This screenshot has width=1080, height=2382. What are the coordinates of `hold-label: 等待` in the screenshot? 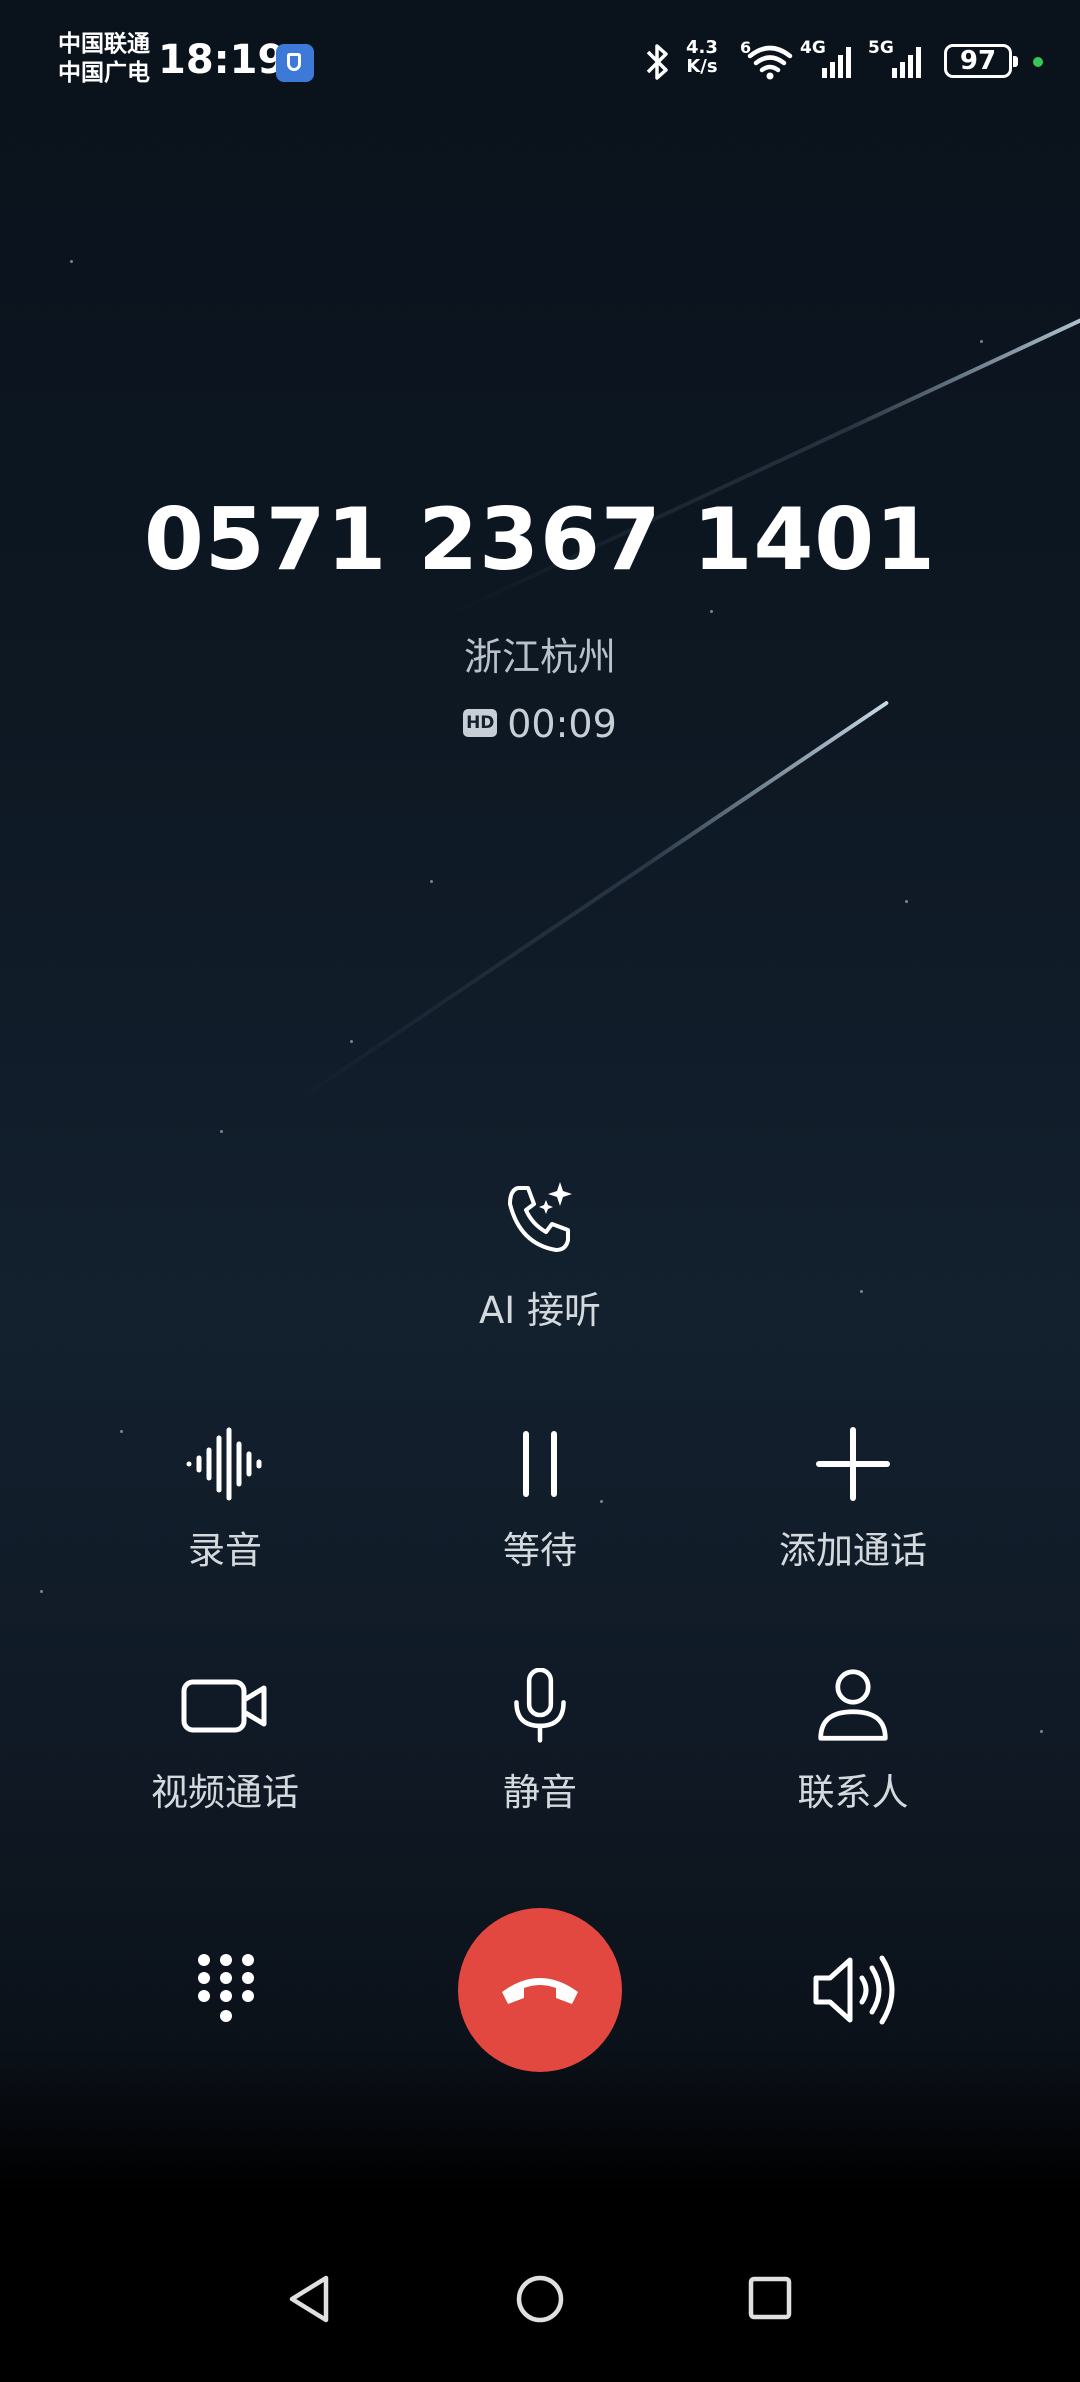 It's located at (540, 1550).